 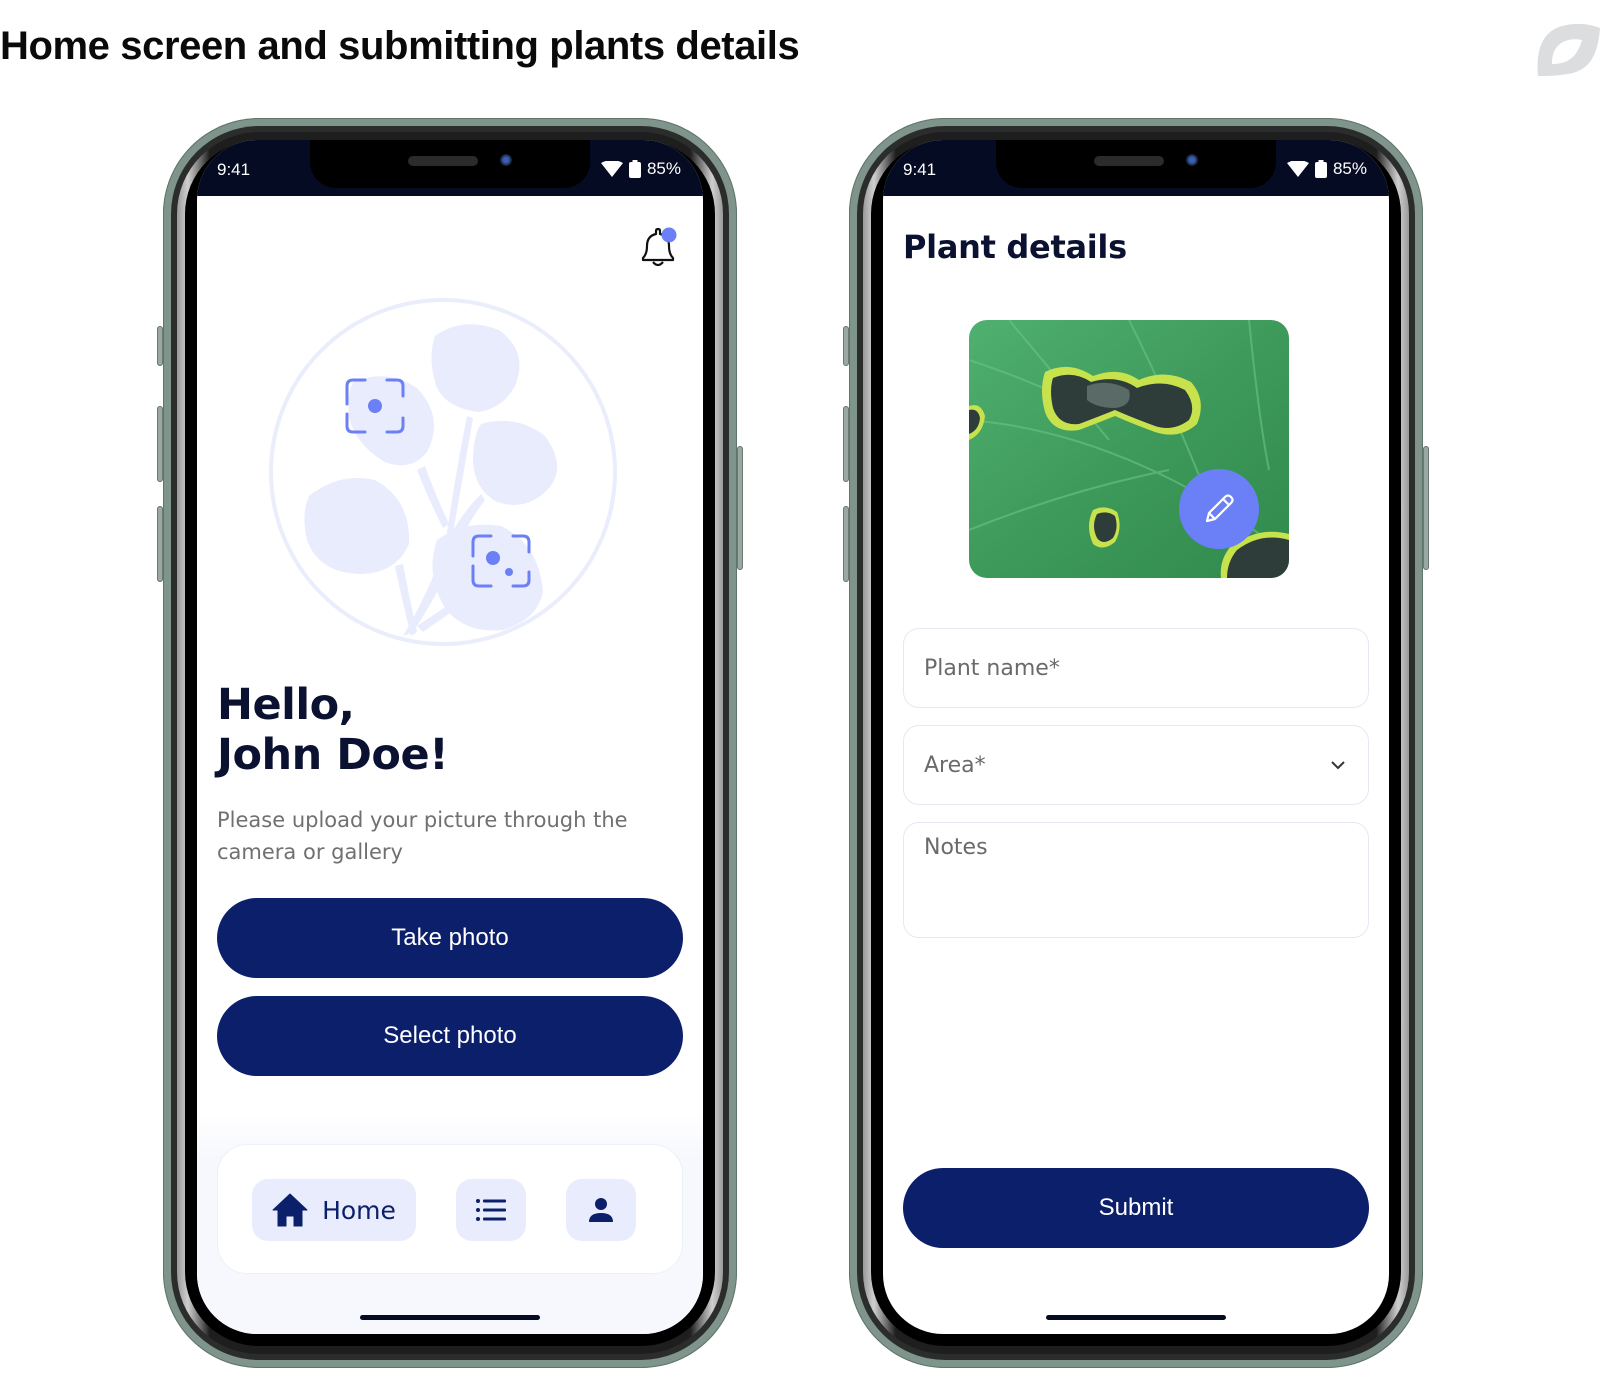 I want to click on chevron-down-icon, so click(x=1338, y=765).